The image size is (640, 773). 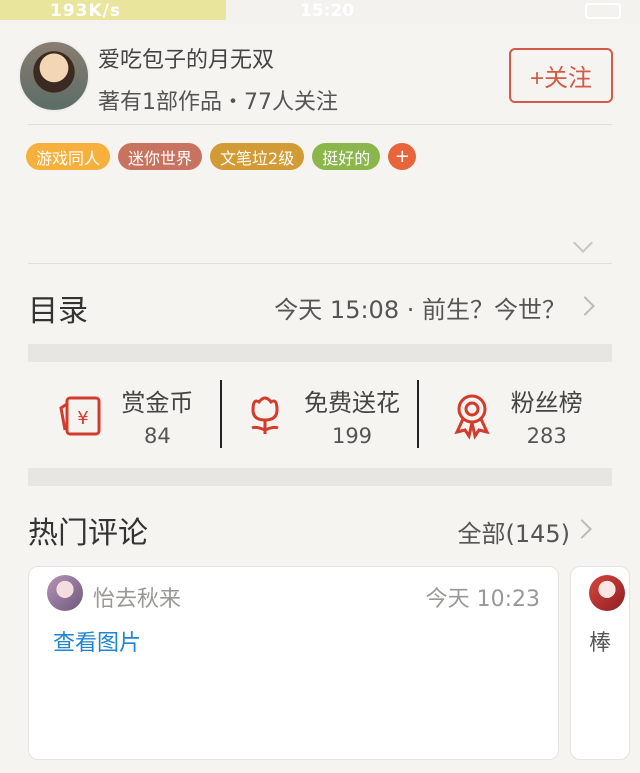 I want to click on follow-button: +关注, so click(x=561, y=75).